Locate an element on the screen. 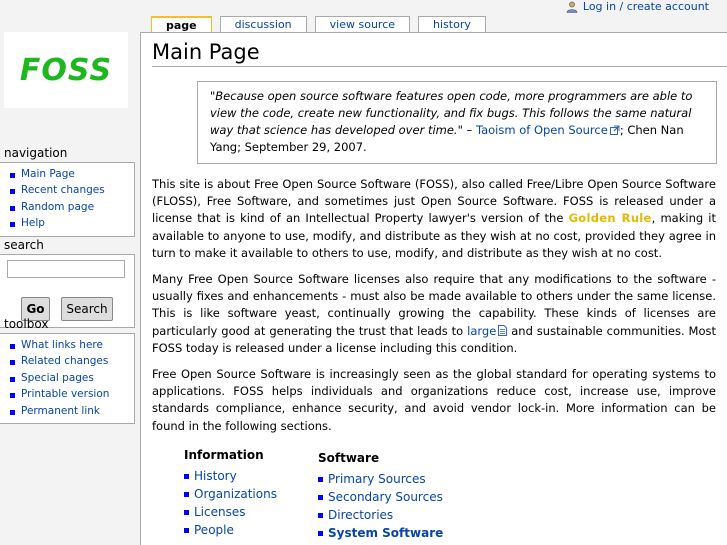  navigation-heading: navigation is located at coordinates (36, 153).